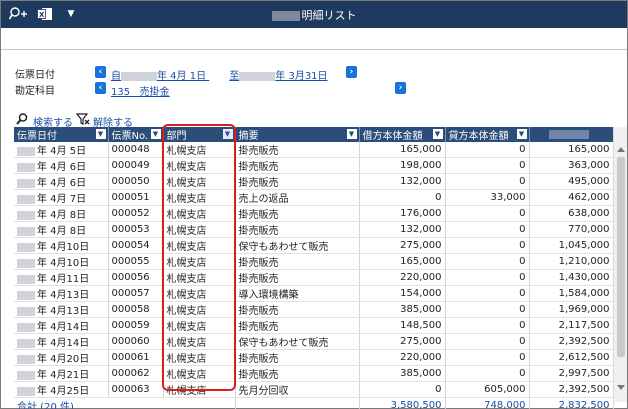 The width and height of the screenshot is (628, 409). I want to click on cell-debit-text: 132,000, so click(421, 181).